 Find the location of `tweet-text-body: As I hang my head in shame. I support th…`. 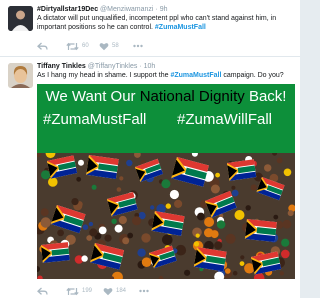

tweet-text-body: As I hang my head in shame. I support th… is located at coordinates (104, 75).